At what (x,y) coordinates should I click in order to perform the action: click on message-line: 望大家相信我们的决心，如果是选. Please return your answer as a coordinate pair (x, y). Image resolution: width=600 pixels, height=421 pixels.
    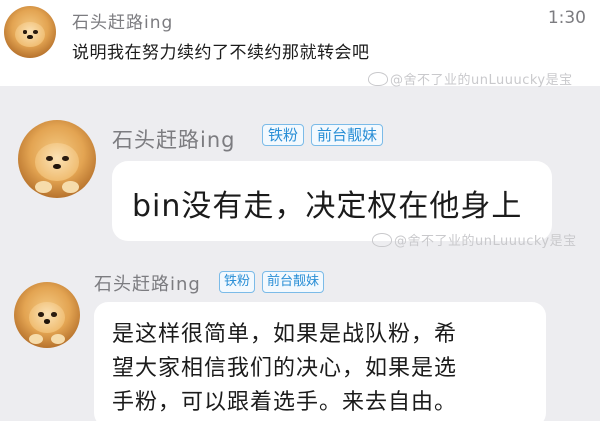
    Looking at the image, I should click on (285, 368).